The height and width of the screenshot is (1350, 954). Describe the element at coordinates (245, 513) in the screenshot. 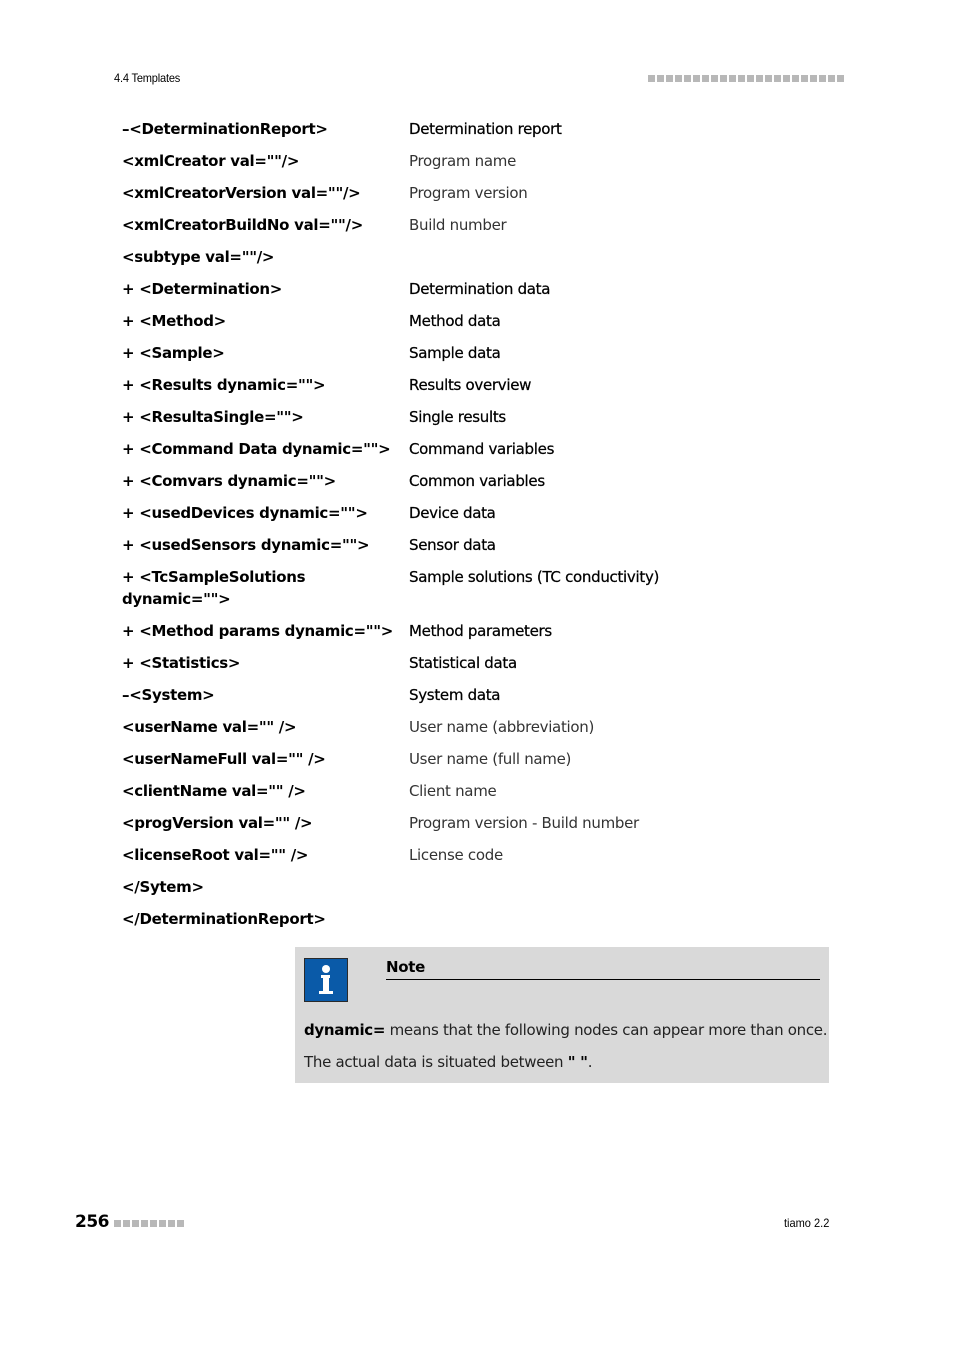

I see `xml-tag: + <usedDevices dynamic="">` at that location.